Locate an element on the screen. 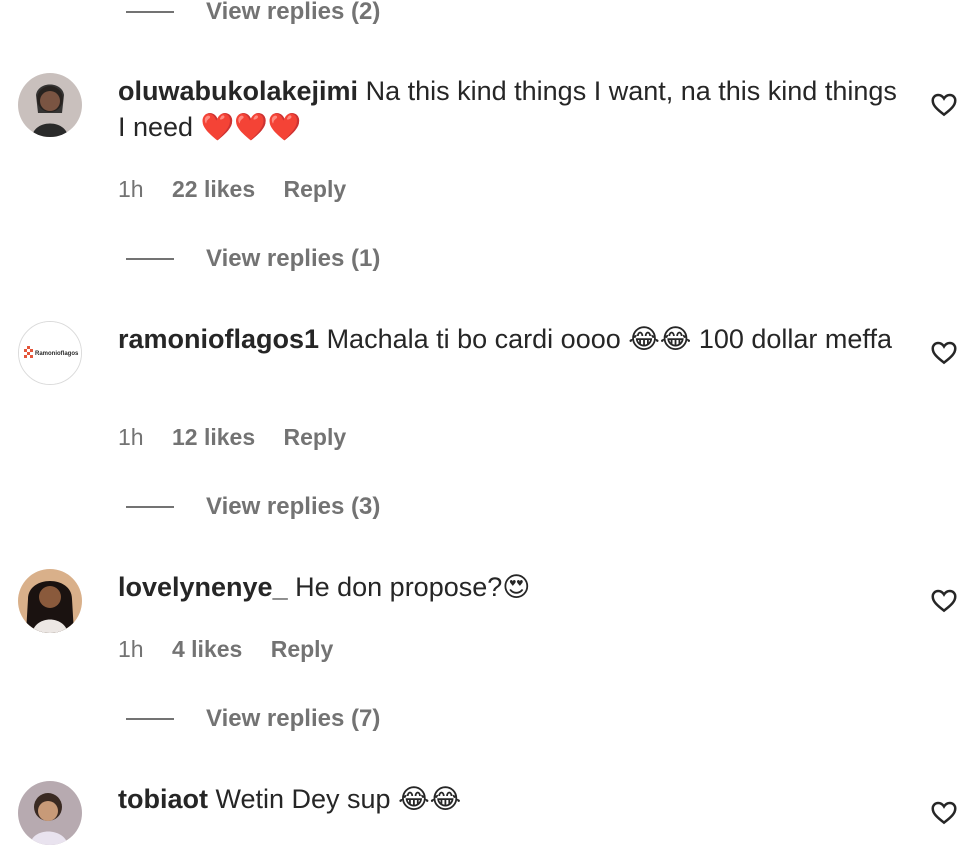 The height and width of the screenshot is (845, 974). view-replies-row: View replies (2) is located at coordinates (487, 15).